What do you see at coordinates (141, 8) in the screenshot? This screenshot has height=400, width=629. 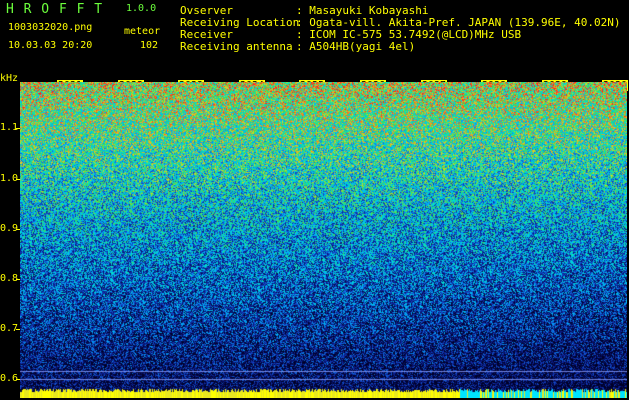 I see `app-version: 1.0.0` at bounding box center [141, 8].